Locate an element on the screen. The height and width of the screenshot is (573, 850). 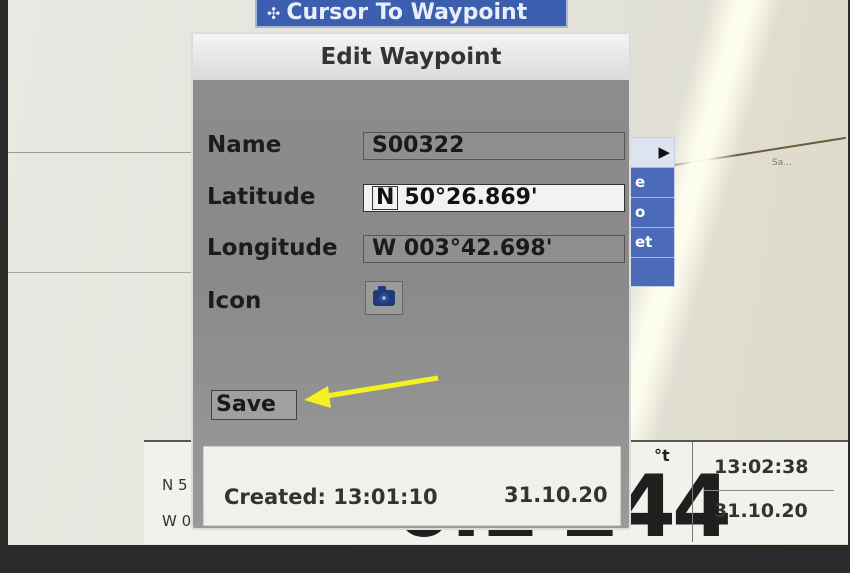
annotation-arrow is located at coordinates (371, 391).